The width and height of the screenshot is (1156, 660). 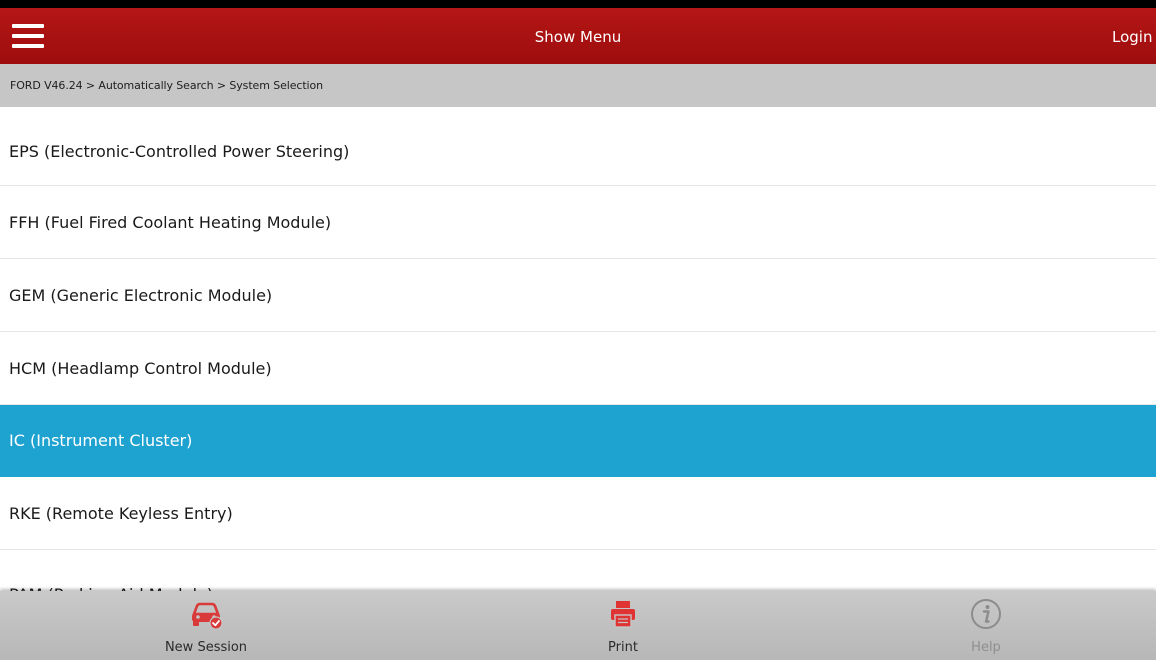 What do you see at coordinates (206, 647) in the screenshot?
I see `new-session-label: New Session` at bounding box center [206, 647].